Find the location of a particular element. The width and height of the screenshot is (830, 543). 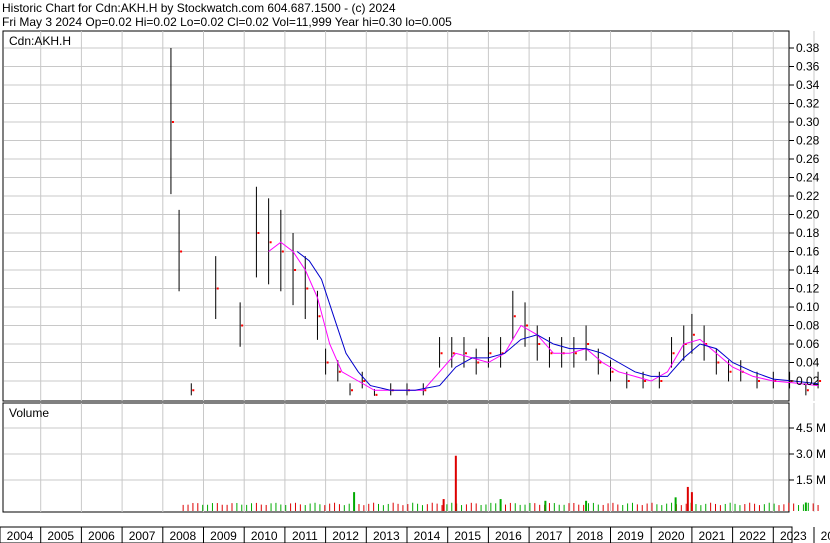

year-tick-label: 2016 is located at coordinates (508, 536).